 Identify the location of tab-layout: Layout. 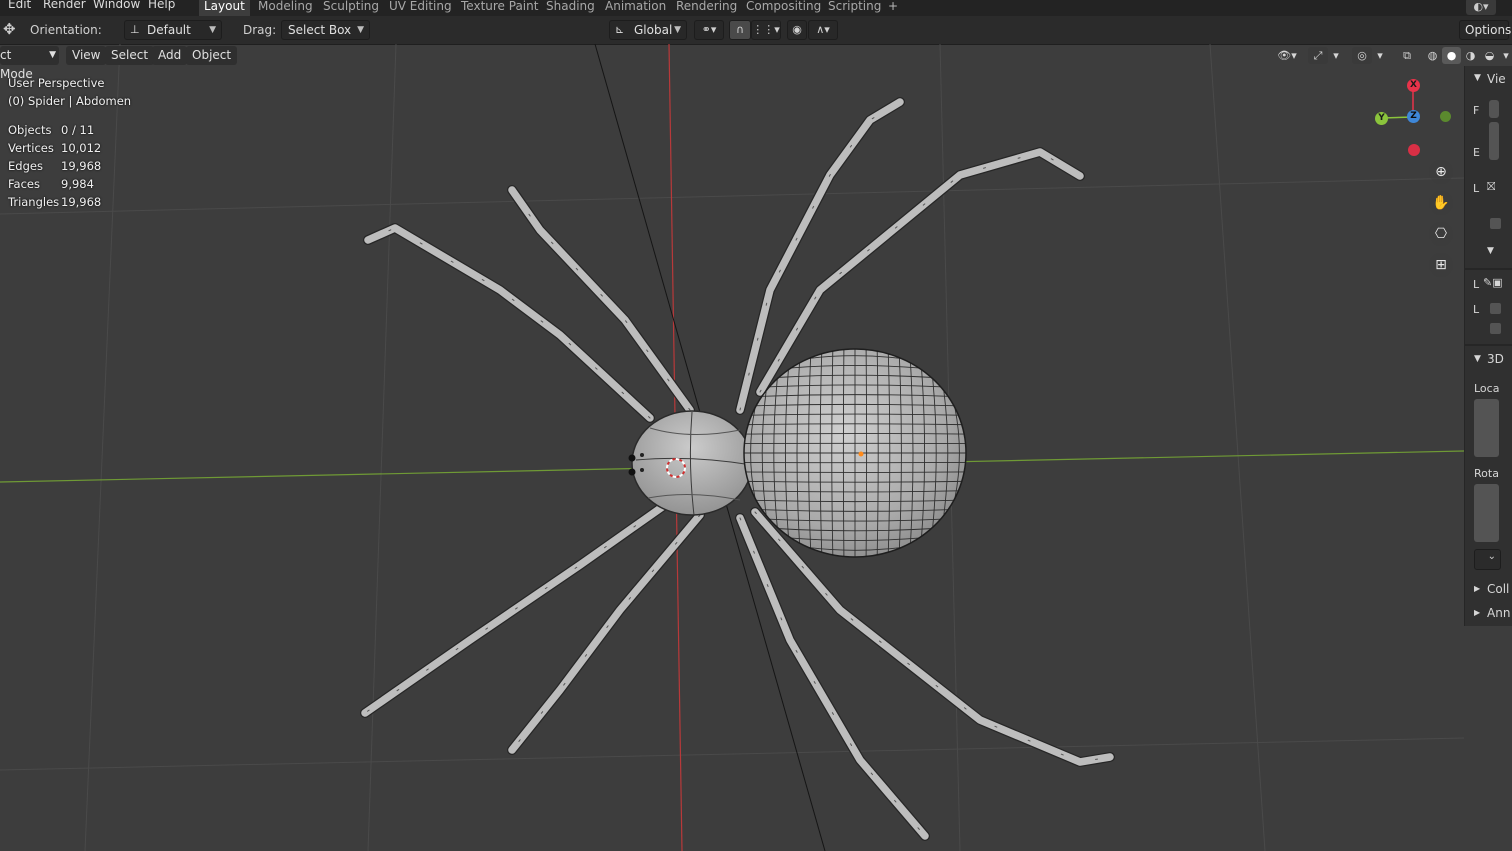
(224, 8).